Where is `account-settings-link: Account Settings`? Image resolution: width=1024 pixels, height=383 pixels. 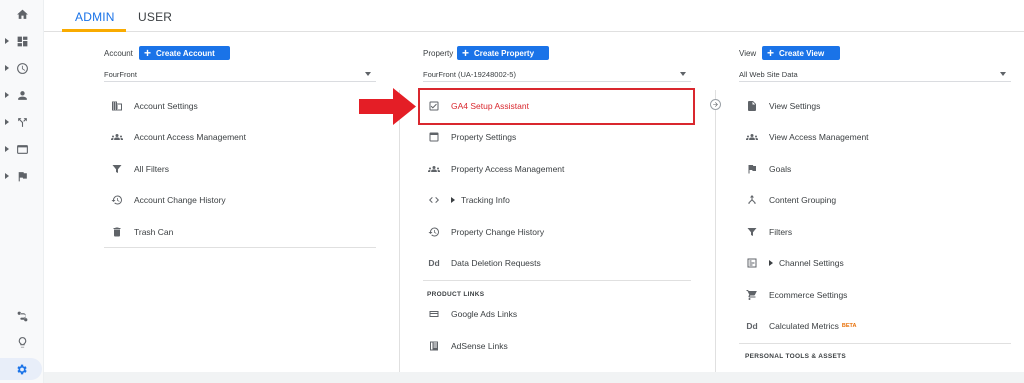
account-settings-link: Account Settings is located at coordinates (154, 106).